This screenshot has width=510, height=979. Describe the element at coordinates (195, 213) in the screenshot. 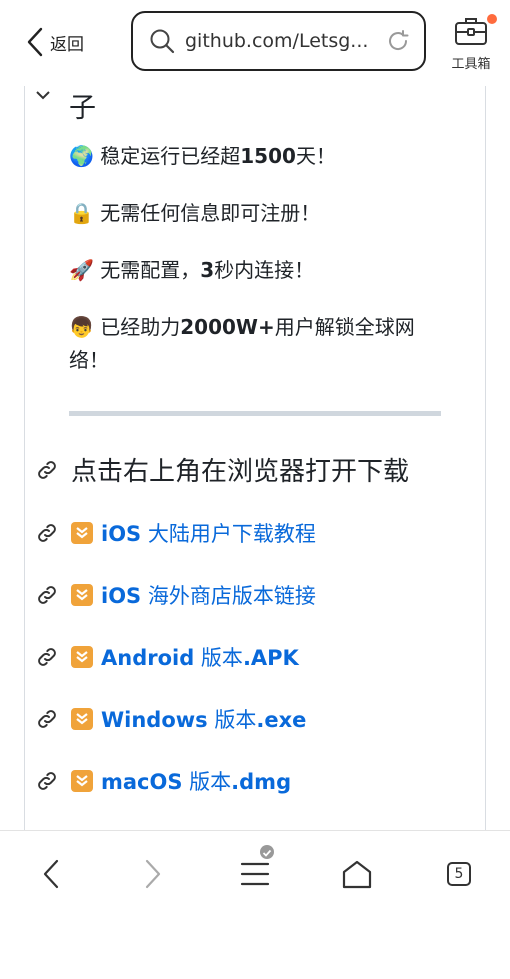

I see `feature-item: 🔒 无需任何信息即可注册！` at that location.